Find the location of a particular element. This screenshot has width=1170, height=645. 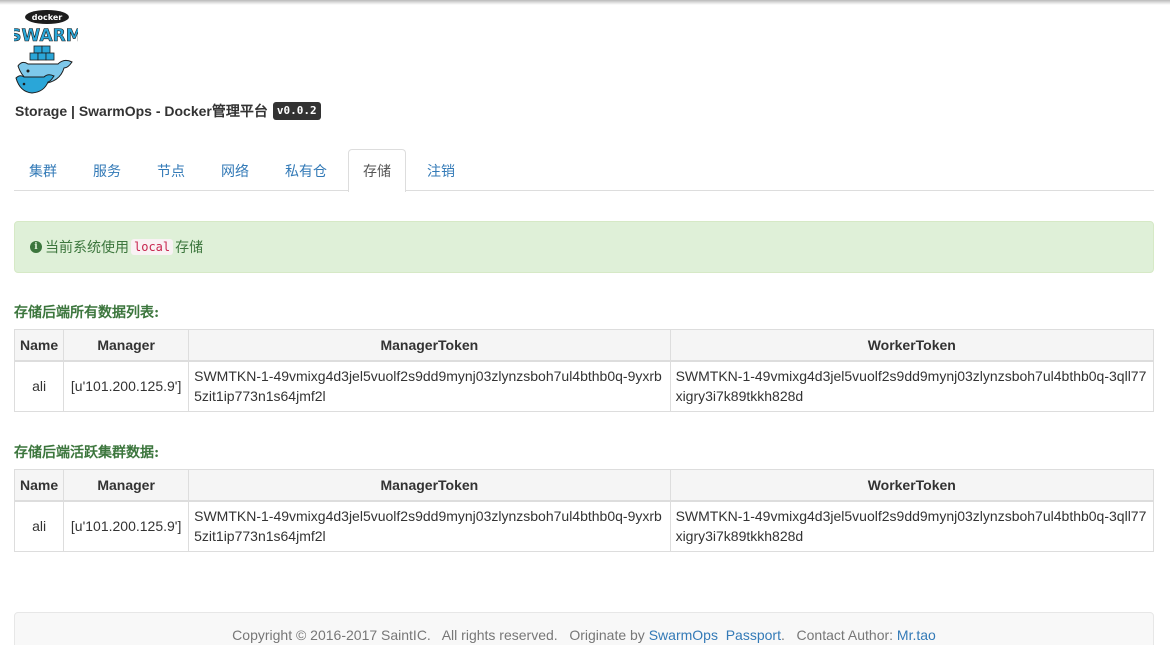

docker-swarm-logo: docker SWARM is located at coordinates (46, 52).